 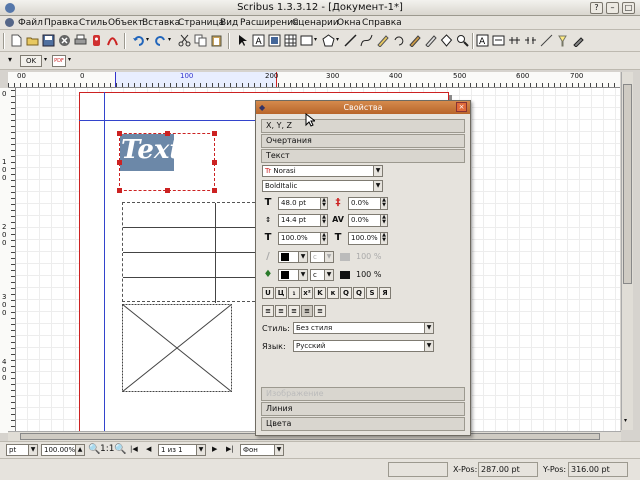 I want to click on menu-insert: Вставка, so click(x=161, y=23).